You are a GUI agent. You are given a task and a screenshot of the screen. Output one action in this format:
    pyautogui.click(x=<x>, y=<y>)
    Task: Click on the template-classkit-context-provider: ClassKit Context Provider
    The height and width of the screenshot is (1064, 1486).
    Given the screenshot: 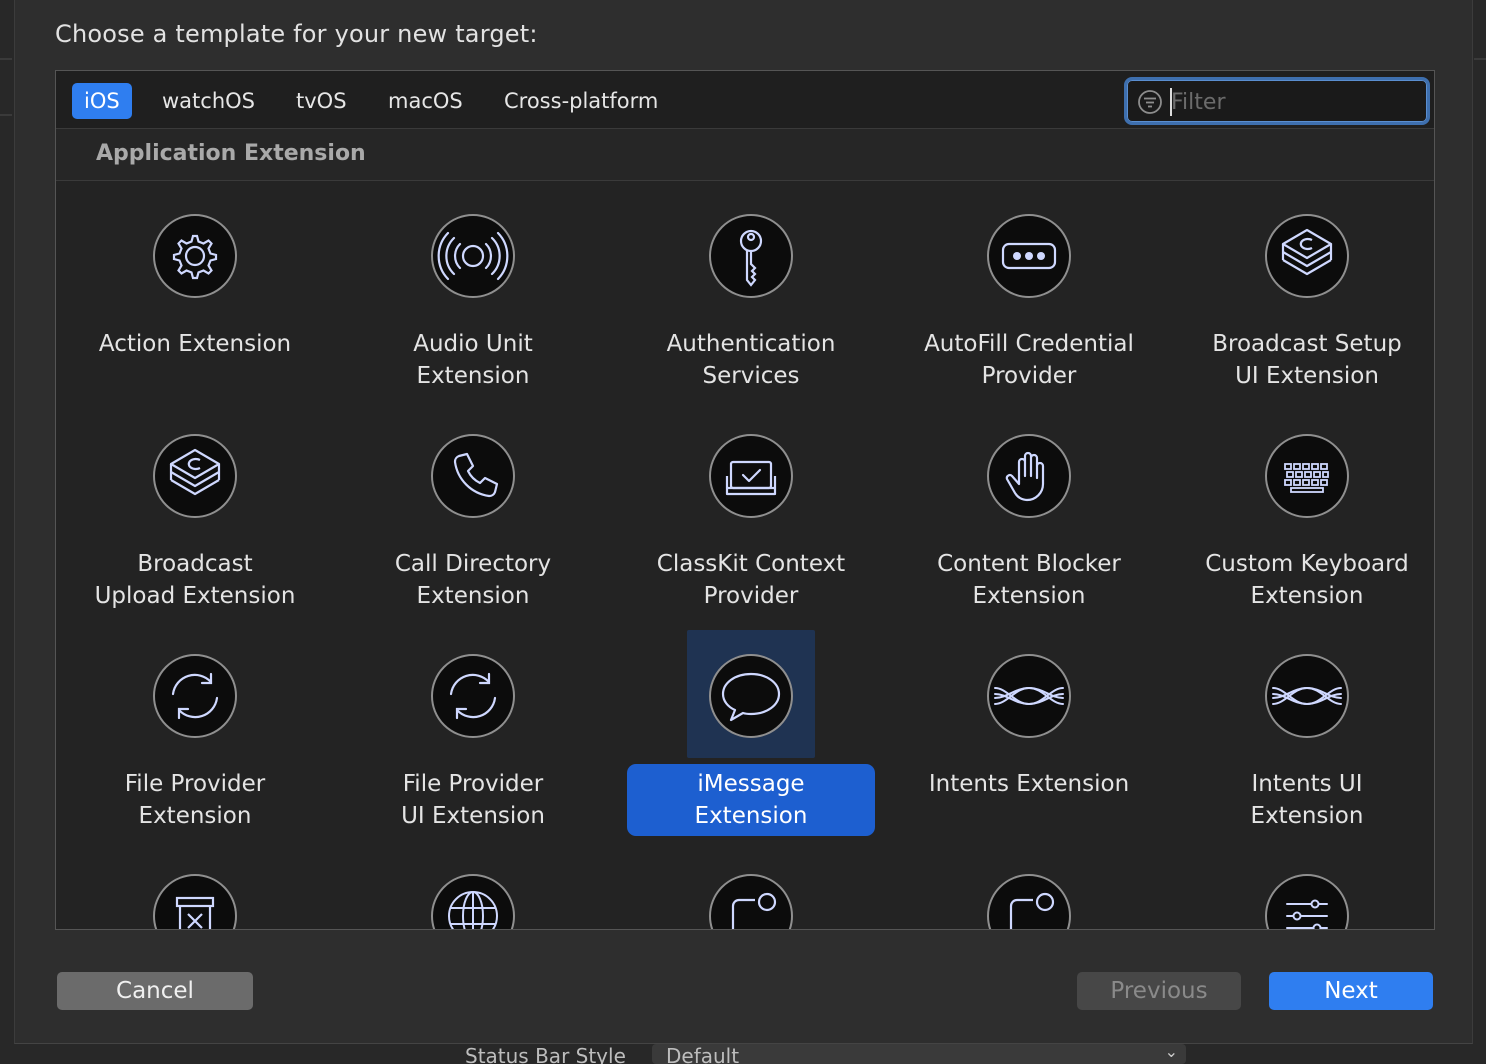 What is the action you would take?
    pyautogui.click(x=751, y=512)
    